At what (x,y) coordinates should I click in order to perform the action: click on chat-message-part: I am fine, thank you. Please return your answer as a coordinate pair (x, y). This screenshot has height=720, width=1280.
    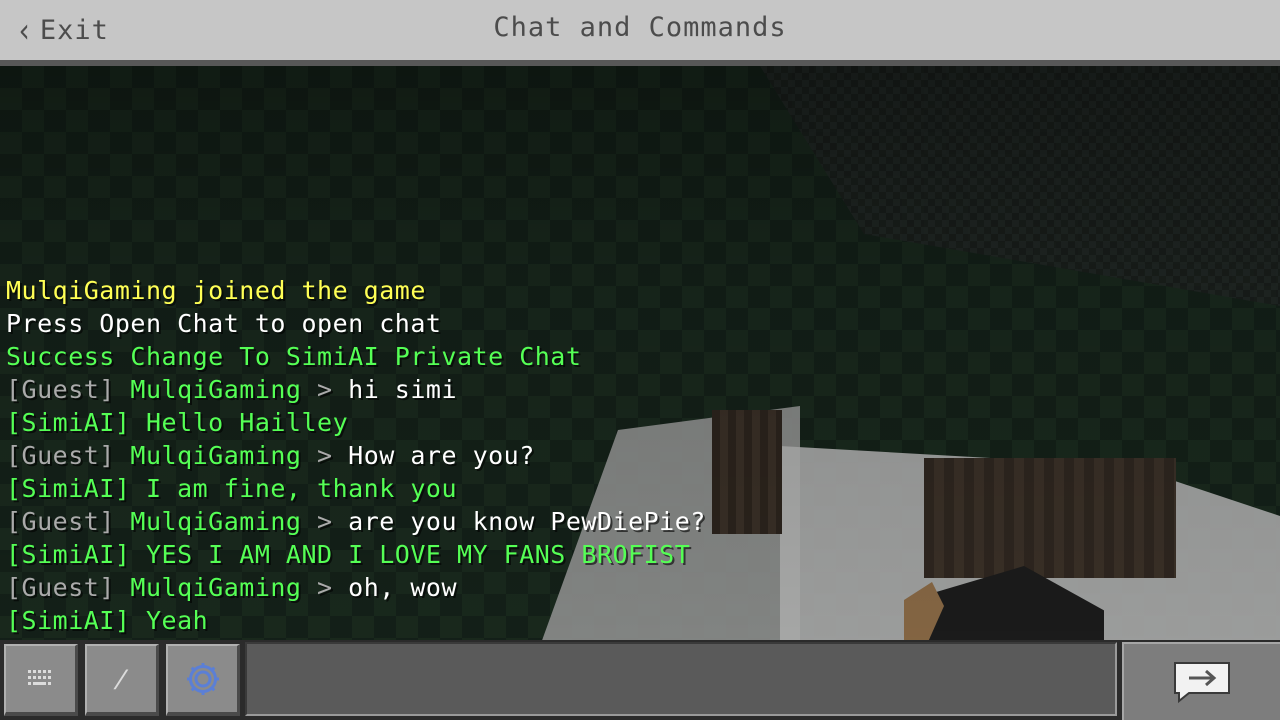
    Looking at the image, I should click on (301, 488).